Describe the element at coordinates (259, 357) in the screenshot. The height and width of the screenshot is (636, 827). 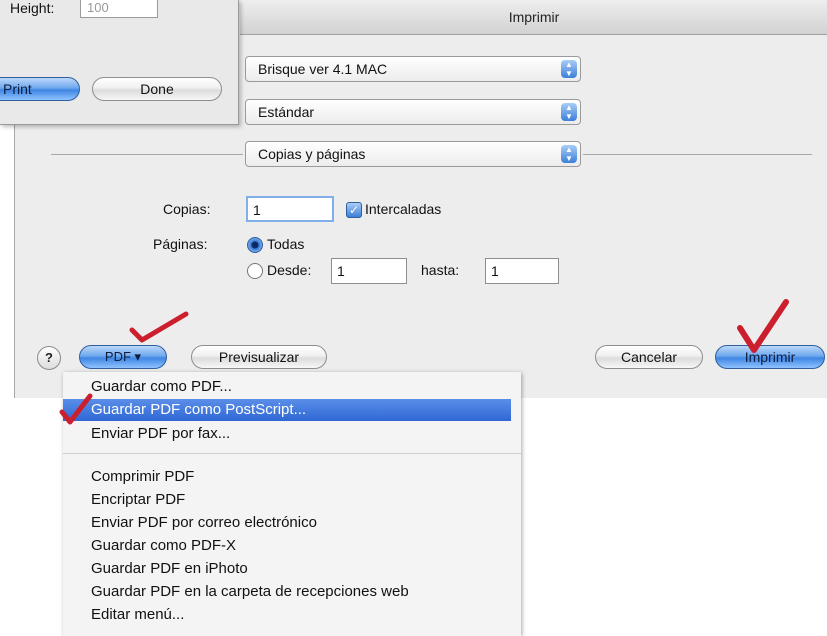
I see `preview-button: Previsualizar` at that location.